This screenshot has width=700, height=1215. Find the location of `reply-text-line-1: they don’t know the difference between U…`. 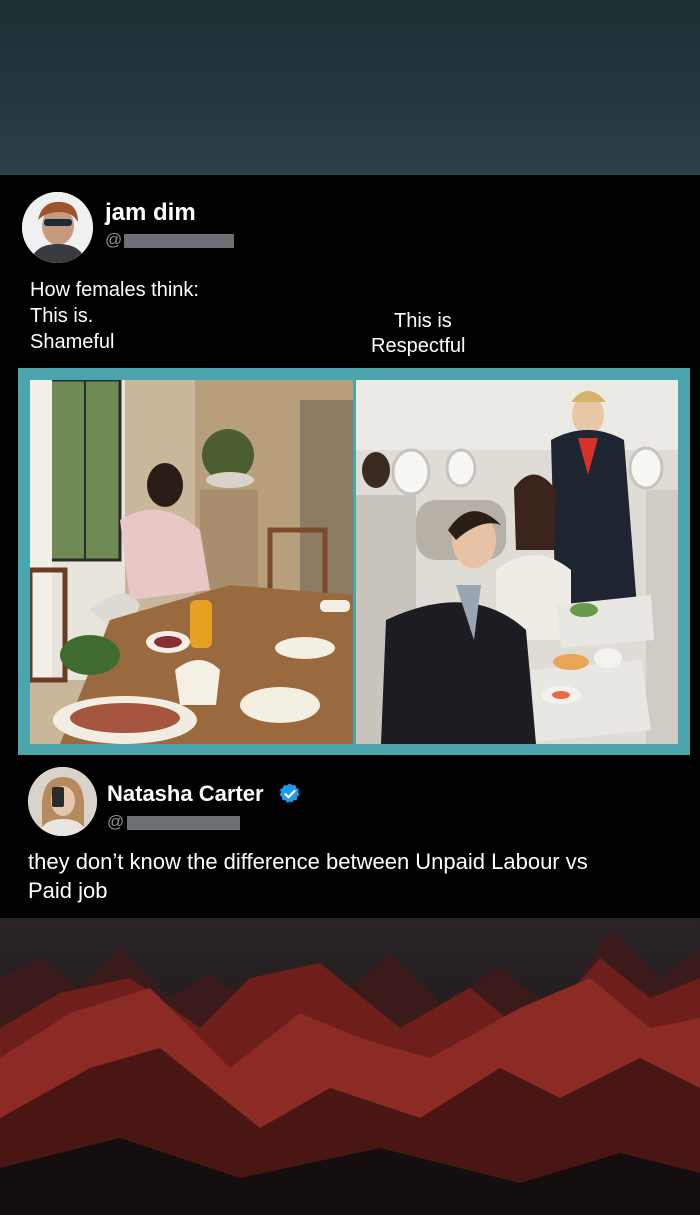

reply-text-line-1: they don’t know the difference between U… is located at coordinates (308, 861).